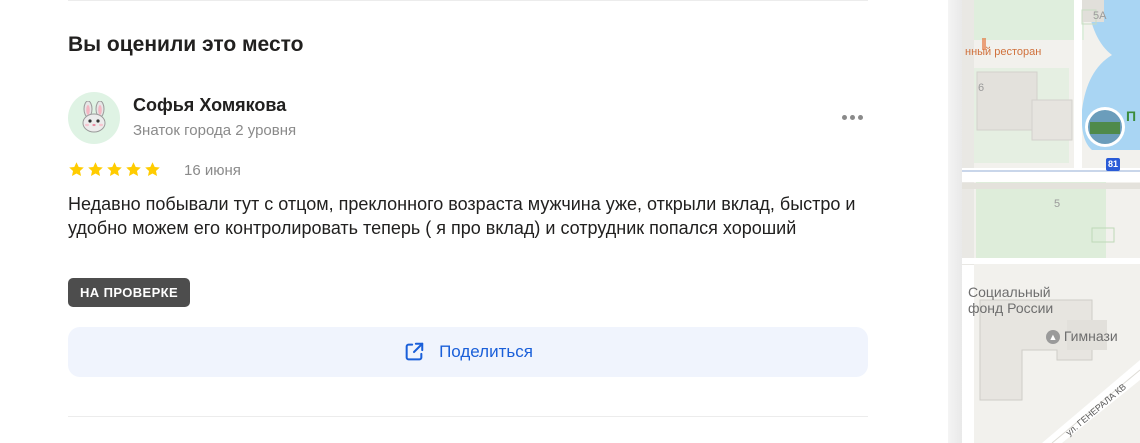  What do you see at coordinates (852, 117) in the screenshot?
I see `more-button` at bounding box center [852, 117].